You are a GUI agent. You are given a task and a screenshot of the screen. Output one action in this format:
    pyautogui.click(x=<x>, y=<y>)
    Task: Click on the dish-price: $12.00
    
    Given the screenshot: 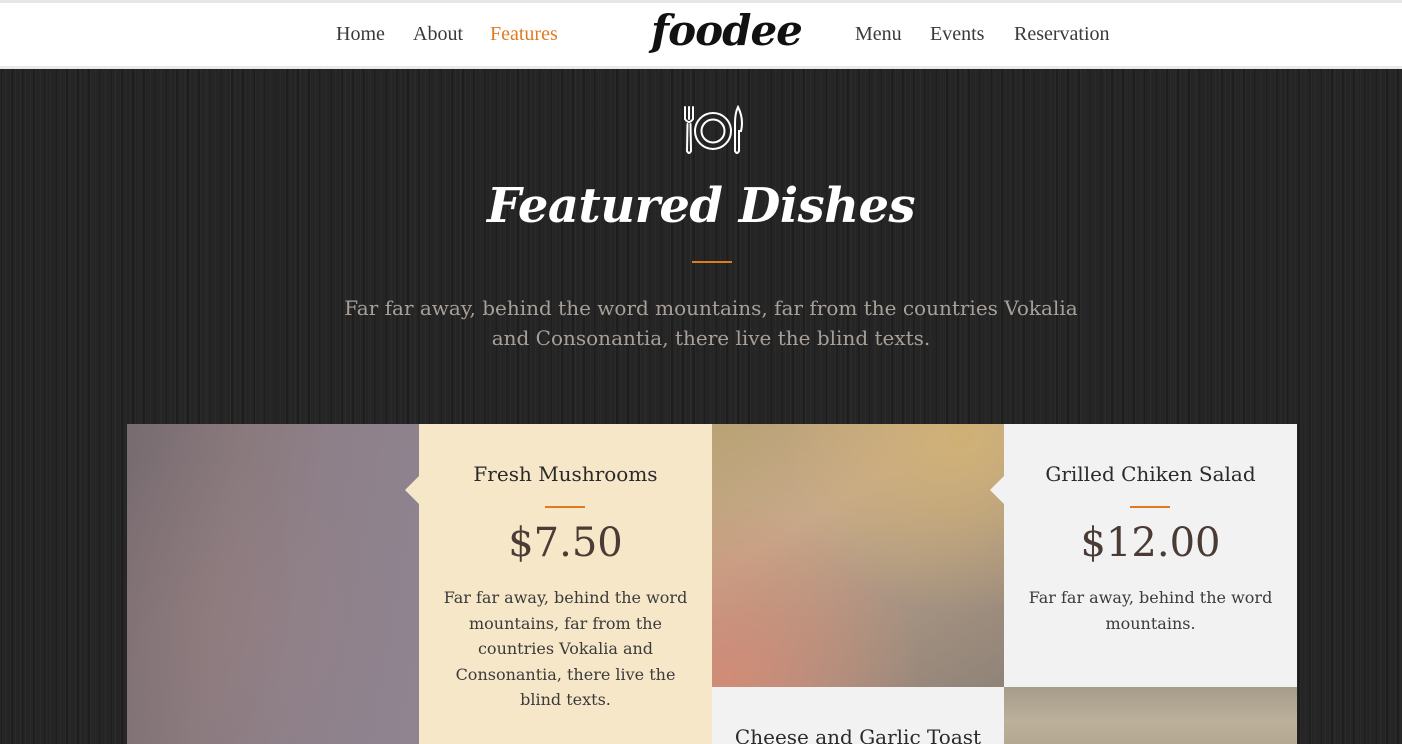 What is the action you would take?
    pyautogui.click(x=1150, y=543)
    